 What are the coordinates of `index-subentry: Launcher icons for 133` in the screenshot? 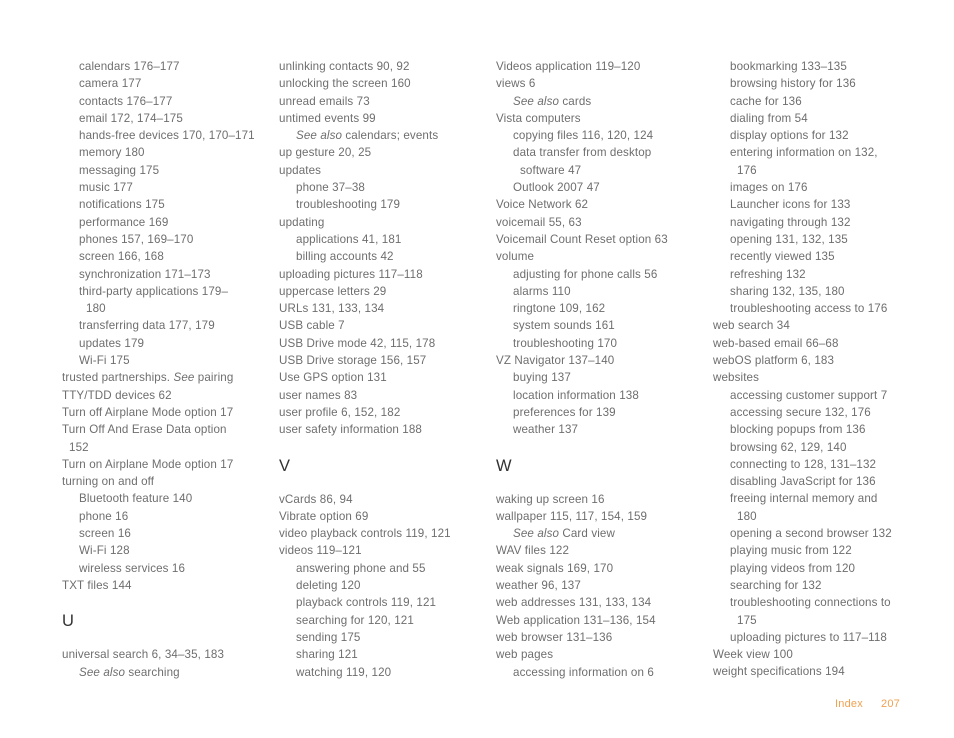 It's located at (790, 205).